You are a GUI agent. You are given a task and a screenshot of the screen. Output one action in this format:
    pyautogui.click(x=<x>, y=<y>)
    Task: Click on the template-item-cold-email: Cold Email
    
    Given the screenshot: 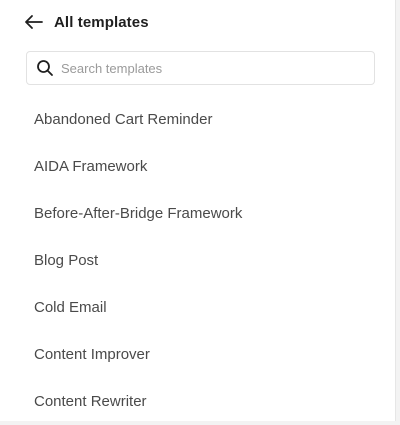 What is the action you would take?
    pyautogui.click(x=198, y=307)
    